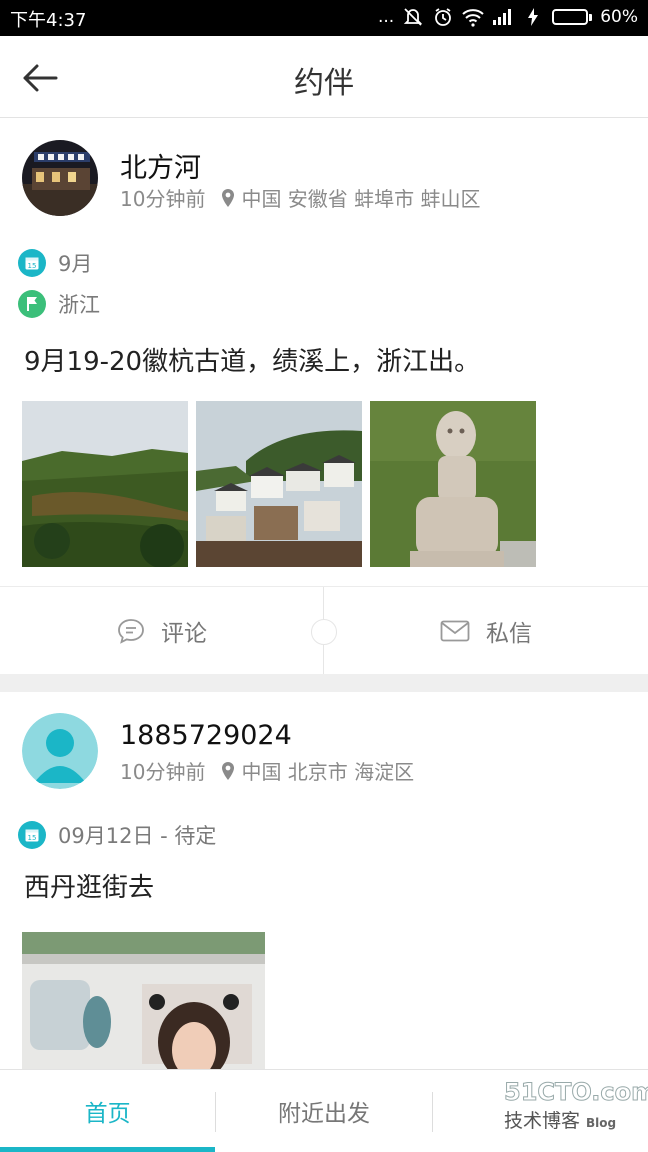 This screenshot has width=648, height=1152. Describe the element at coordinates (443, 17) in the screenshot. I see `alarm-icon` at that location.